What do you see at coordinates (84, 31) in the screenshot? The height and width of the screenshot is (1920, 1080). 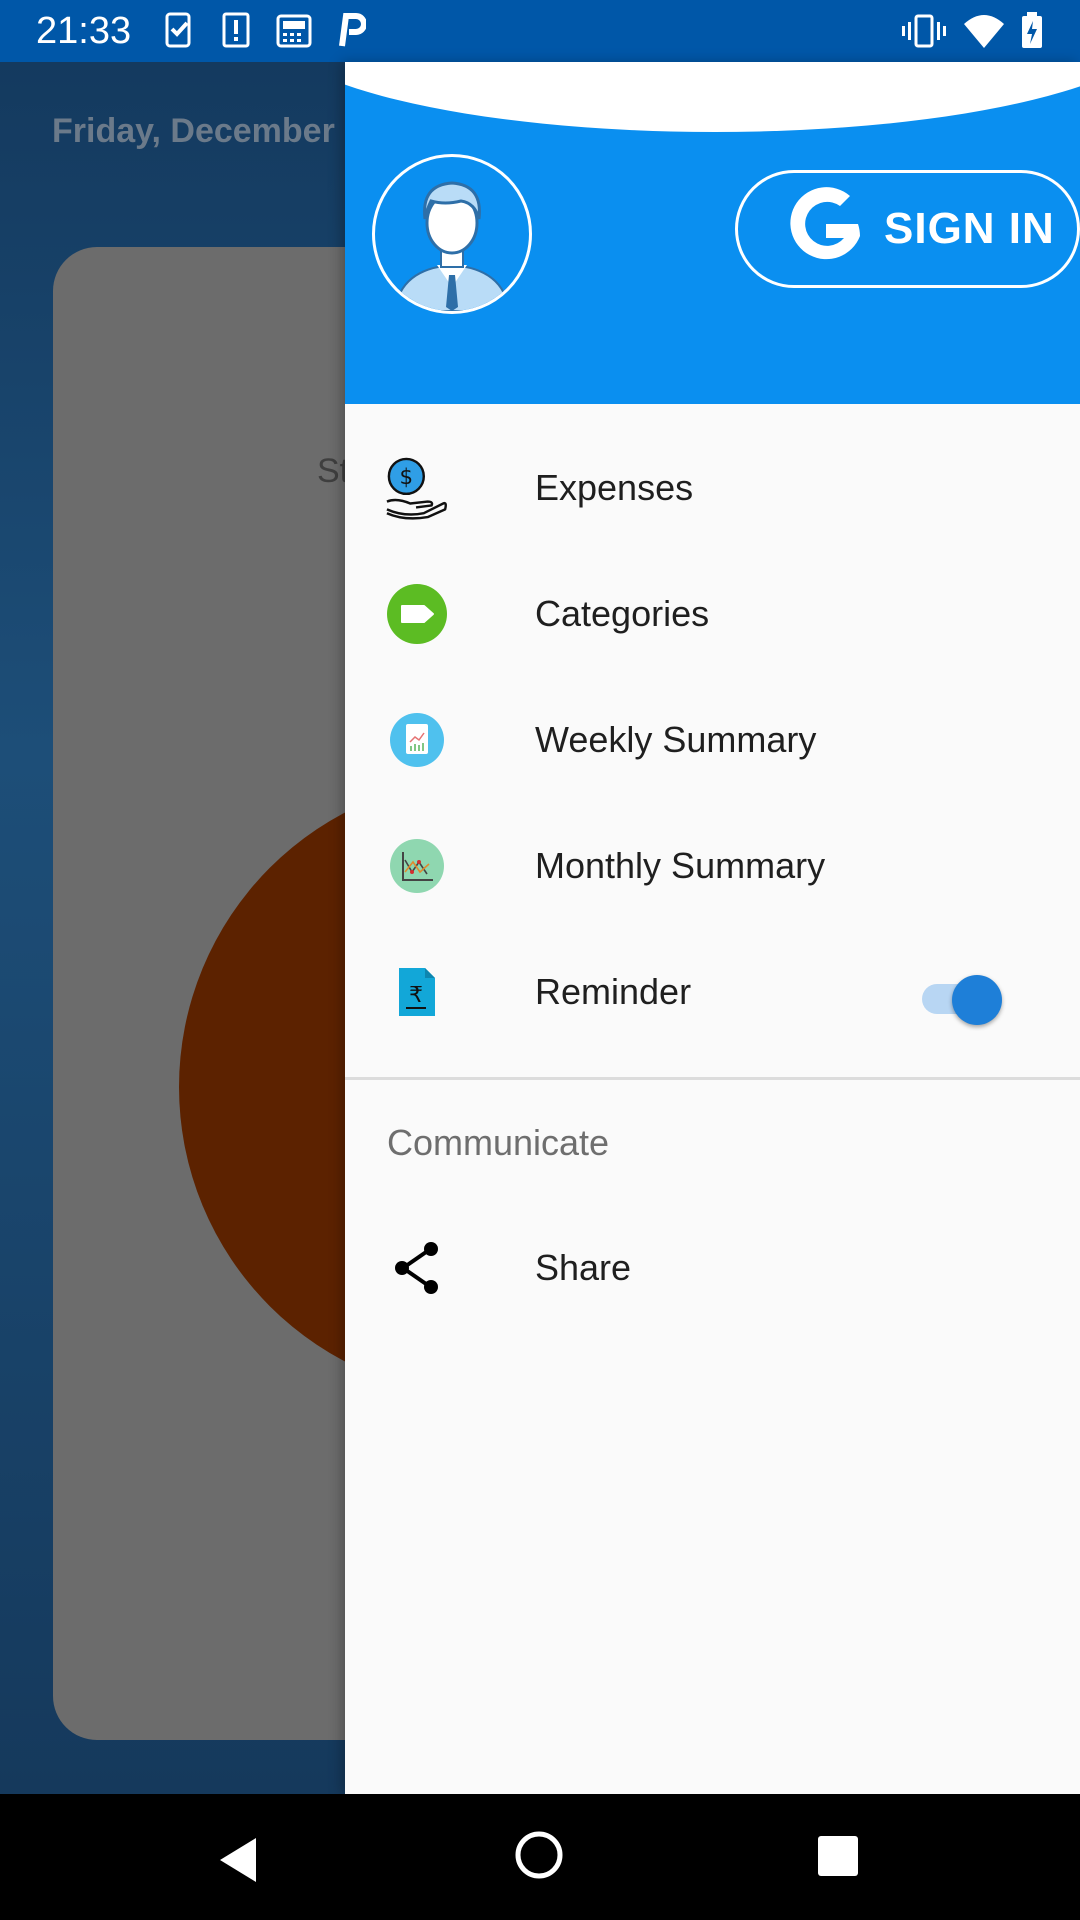 I see `status-time: 21:33` at bounding box center [84, 31].